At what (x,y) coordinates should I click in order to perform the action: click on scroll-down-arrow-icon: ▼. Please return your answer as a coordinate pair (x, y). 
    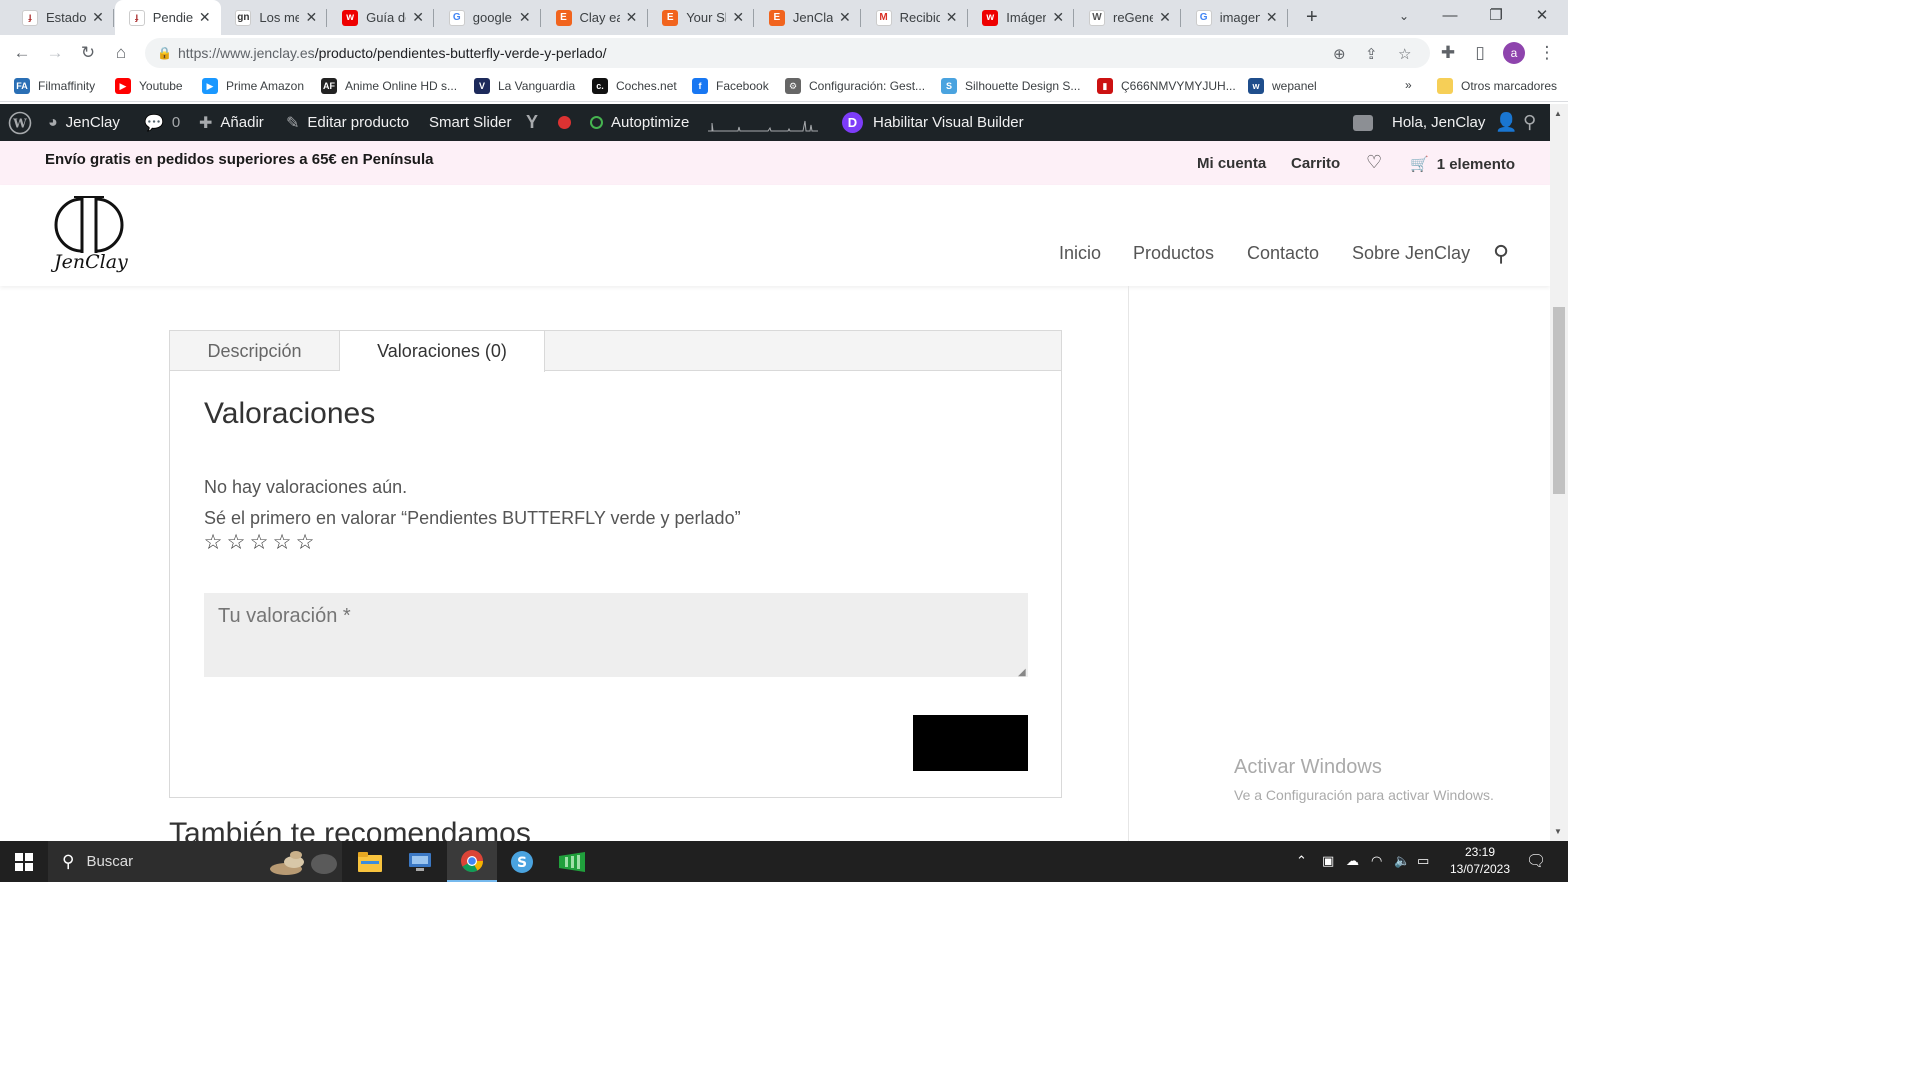
    Looking at the image, I should click on (1558, 831).